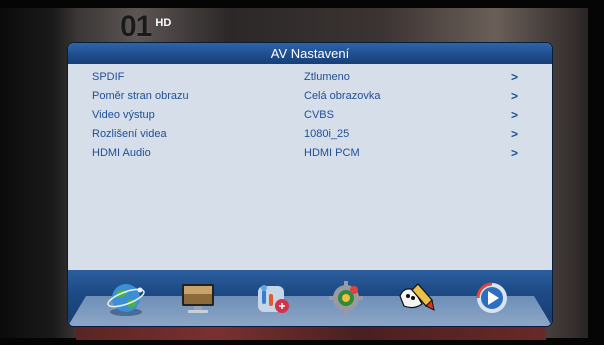 The width and height of the screenshot is (604, 345). I want to click on media-tools-icon, so click(272, 298).